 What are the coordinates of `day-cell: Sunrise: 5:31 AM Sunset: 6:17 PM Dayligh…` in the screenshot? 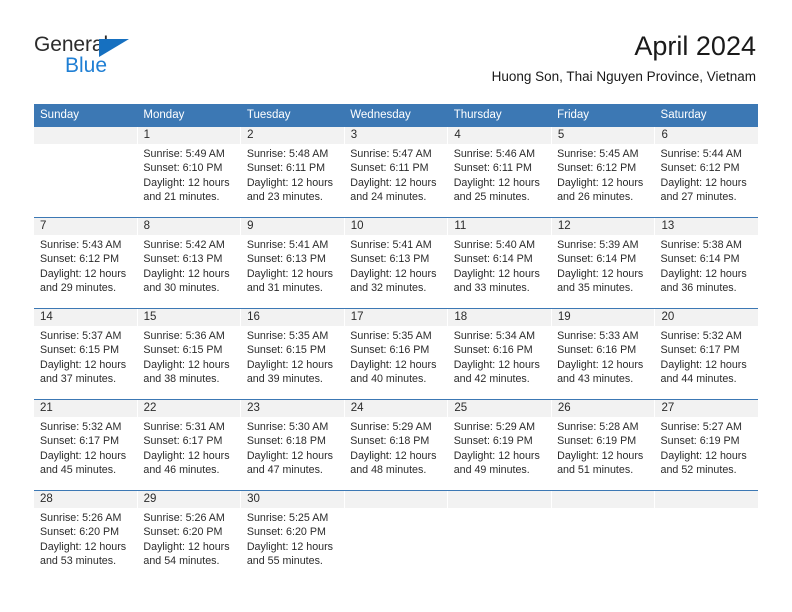 It's located at (188, 453).